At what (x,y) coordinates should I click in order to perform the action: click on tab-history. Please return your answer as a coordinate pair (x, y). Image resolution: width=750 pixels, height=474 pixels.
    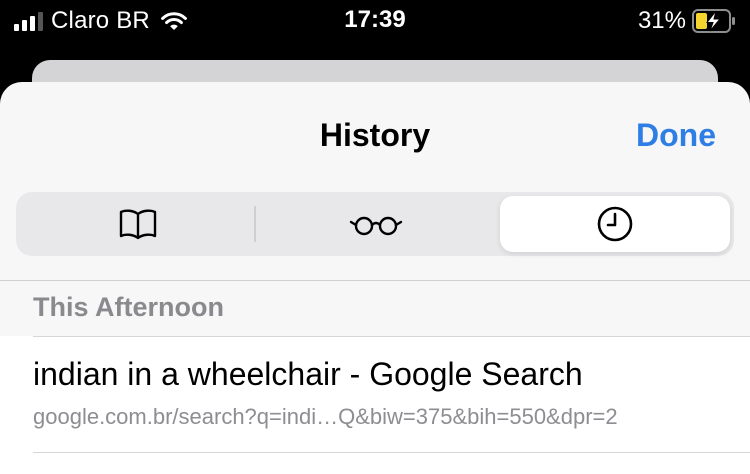
    Looking at the image, I should click on (615, 224).